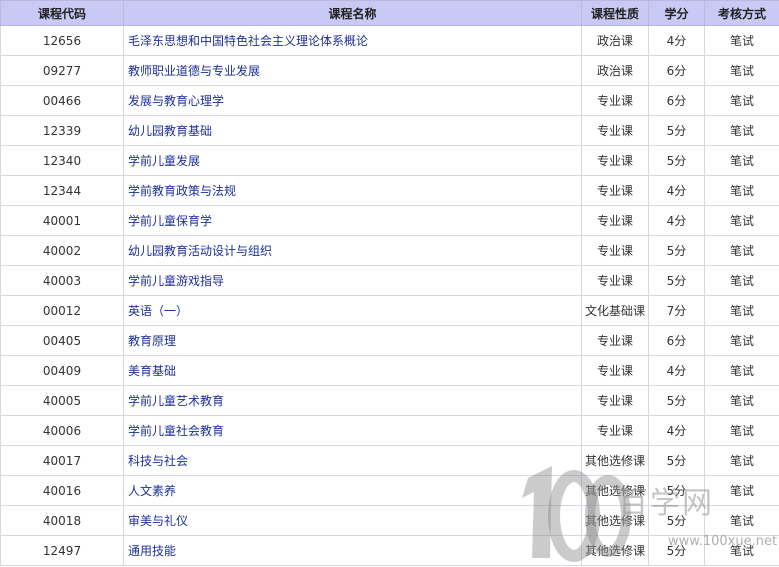 Image resolution: width=779 pixels, height=567 pixels. What do you see at coordinates (352, 220) in the screenshot?
I see `cell-course-name: 学前儿童保育学` at bounding box center [352, 220].